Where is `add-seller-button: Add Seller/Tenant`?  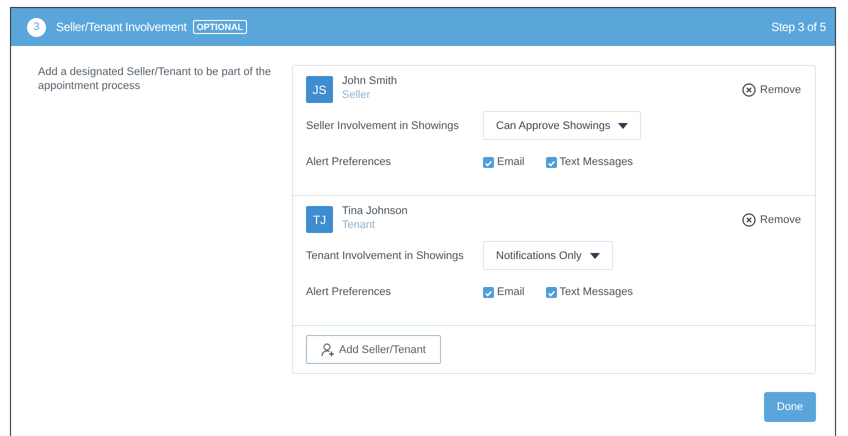 add-seller-button: Add Seller/Tenant is located at coordinates (373, 349).